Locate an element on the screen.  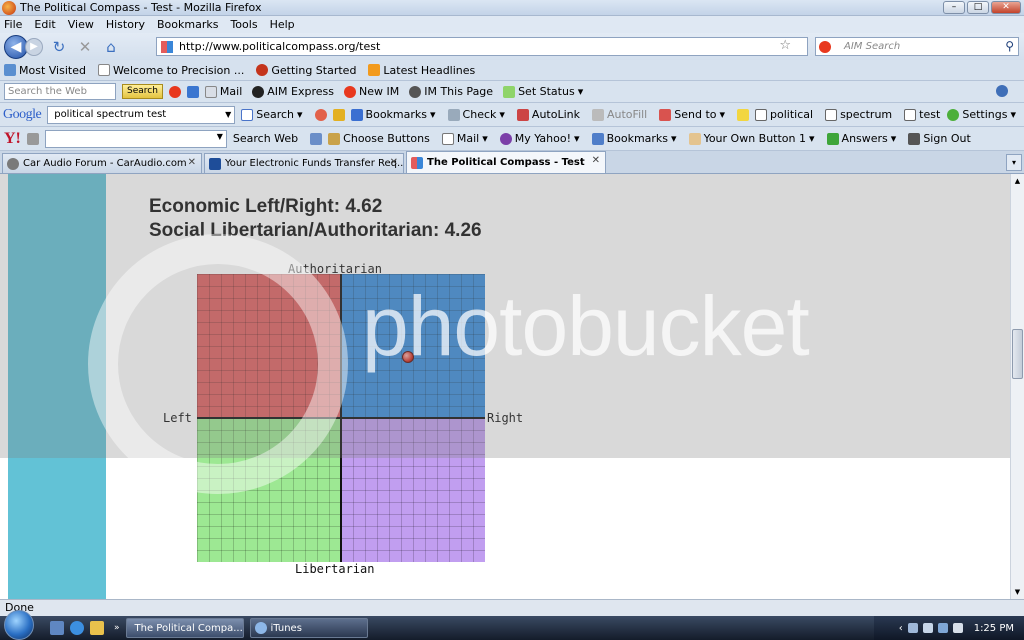
menu-view: View is located at coordinates (81, 24).